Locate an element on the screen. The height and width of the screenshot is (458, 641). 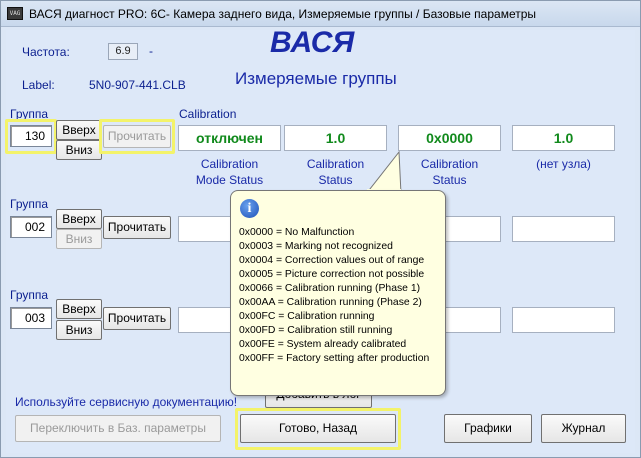
group-3-up-button: Вверх is located at coordinates (79, 309).